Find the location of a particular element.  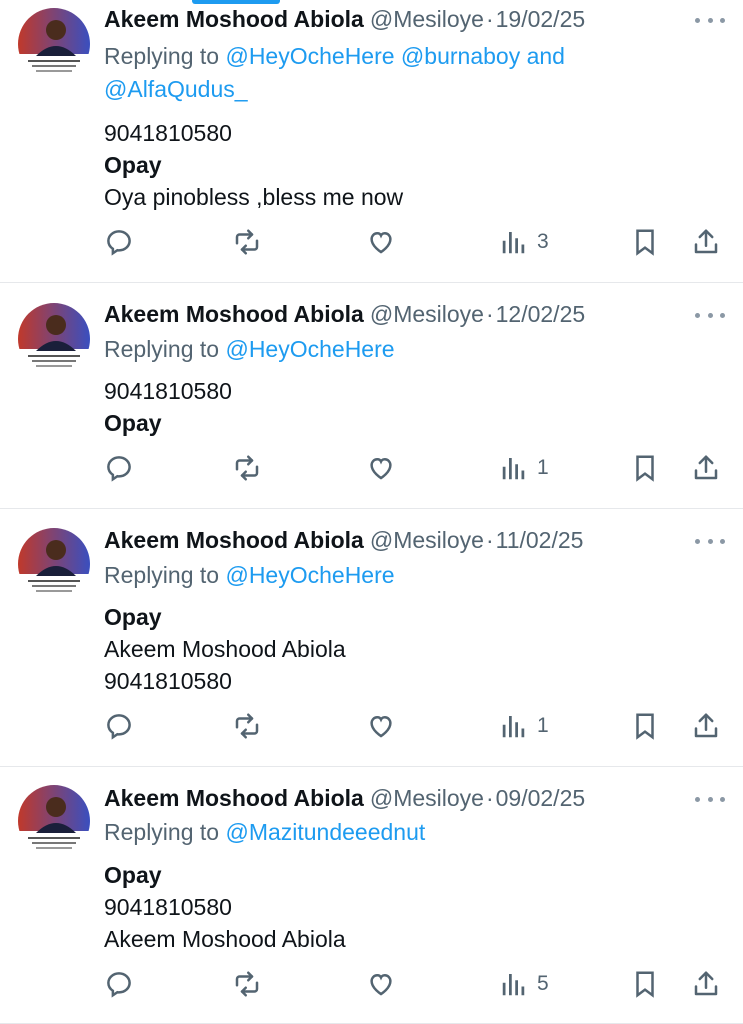

mention-link: @HeyOcheHere @burnaboy and is located at coordinates (395, 56).